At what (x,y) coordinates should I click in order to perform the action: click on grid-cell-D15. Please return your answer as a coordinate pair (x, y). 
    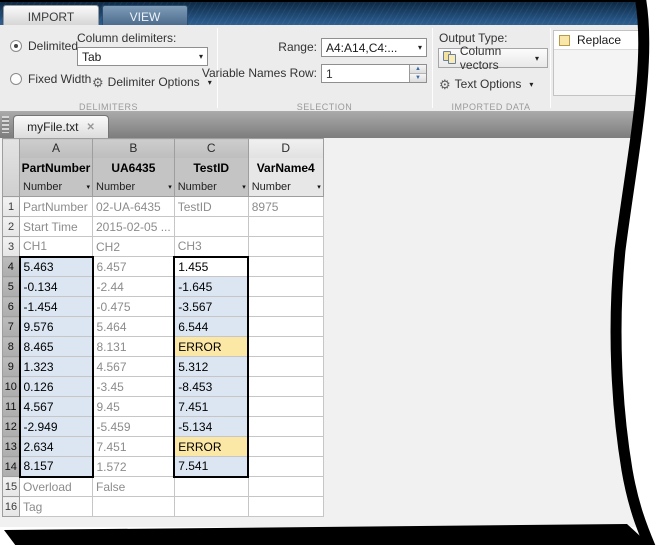
    Looking at the image, I should click on (285, 486).